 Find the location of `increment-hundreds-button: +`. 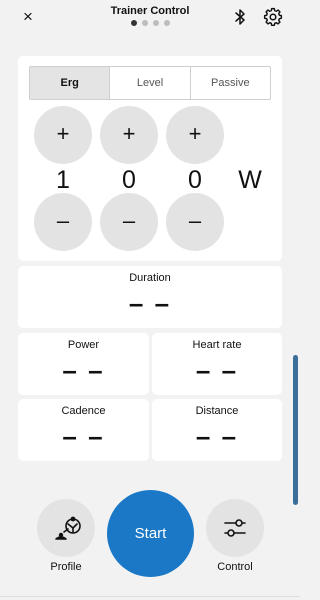

increment-hundreds-button: + is located at coordinates (63, 135).